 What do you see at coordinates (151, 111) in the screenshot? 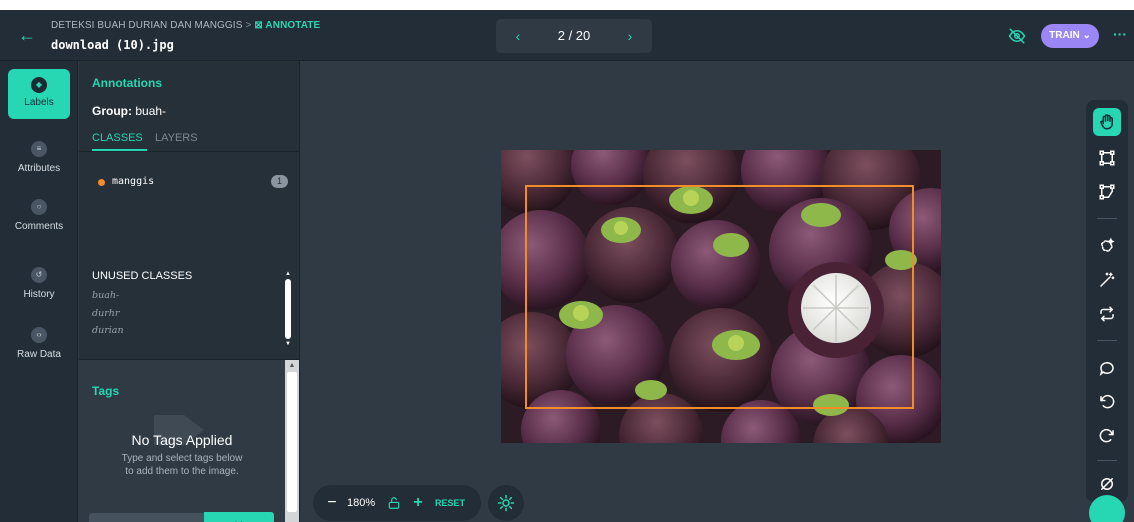
I see `group-name: buah-` at bounding box center [151, 111].